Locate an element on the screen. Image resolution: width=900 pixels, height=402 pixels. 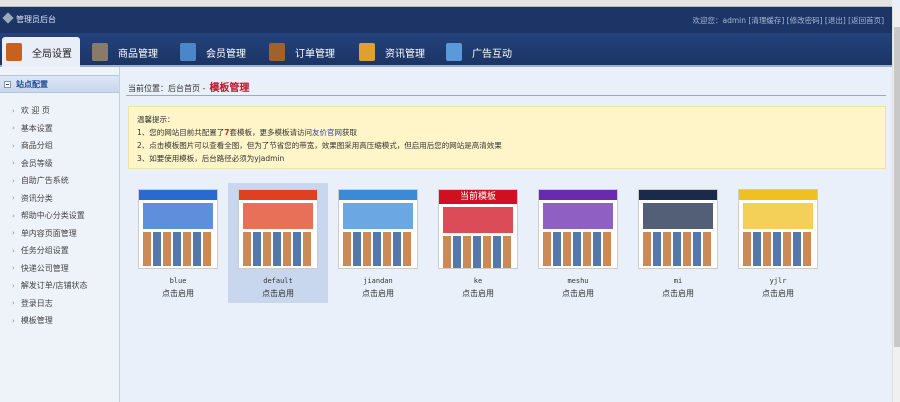
tip-text: 套模板，更多模板请访问 is located at coordinates (271, 132).